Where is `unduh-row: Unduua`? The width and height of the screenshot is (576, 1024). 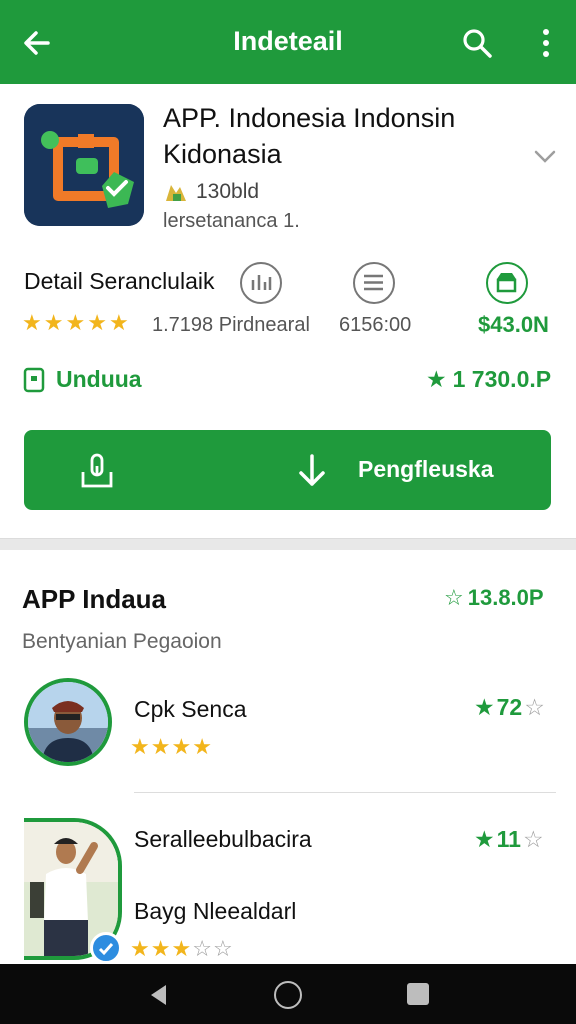
unduh-row: Unduua is located at coordinates (82, 379).